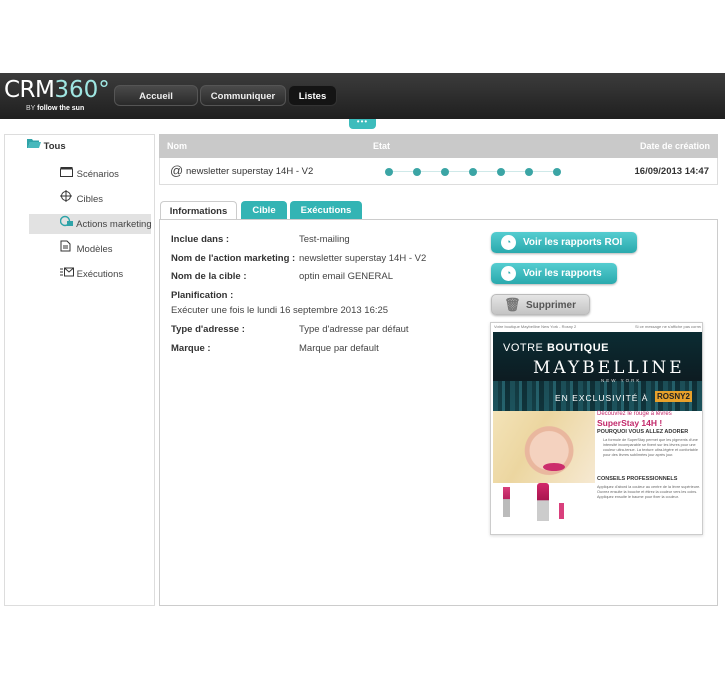  What do you see at coordinates (339, 348) in the screenshot?
I see `brand-value: Marque par default` at bounding box center [339, 348].